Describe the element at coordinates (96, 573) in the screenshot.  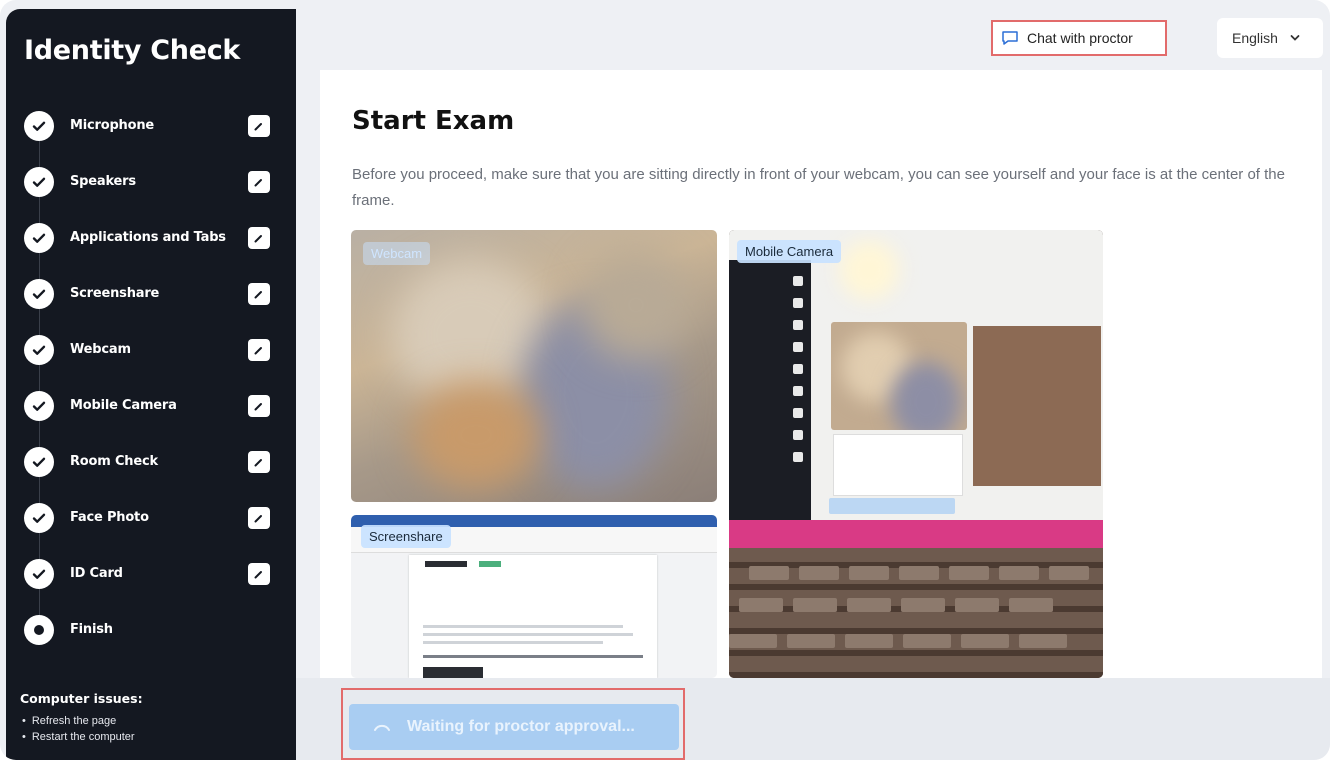
I see `step-label: ID Card` at that location.